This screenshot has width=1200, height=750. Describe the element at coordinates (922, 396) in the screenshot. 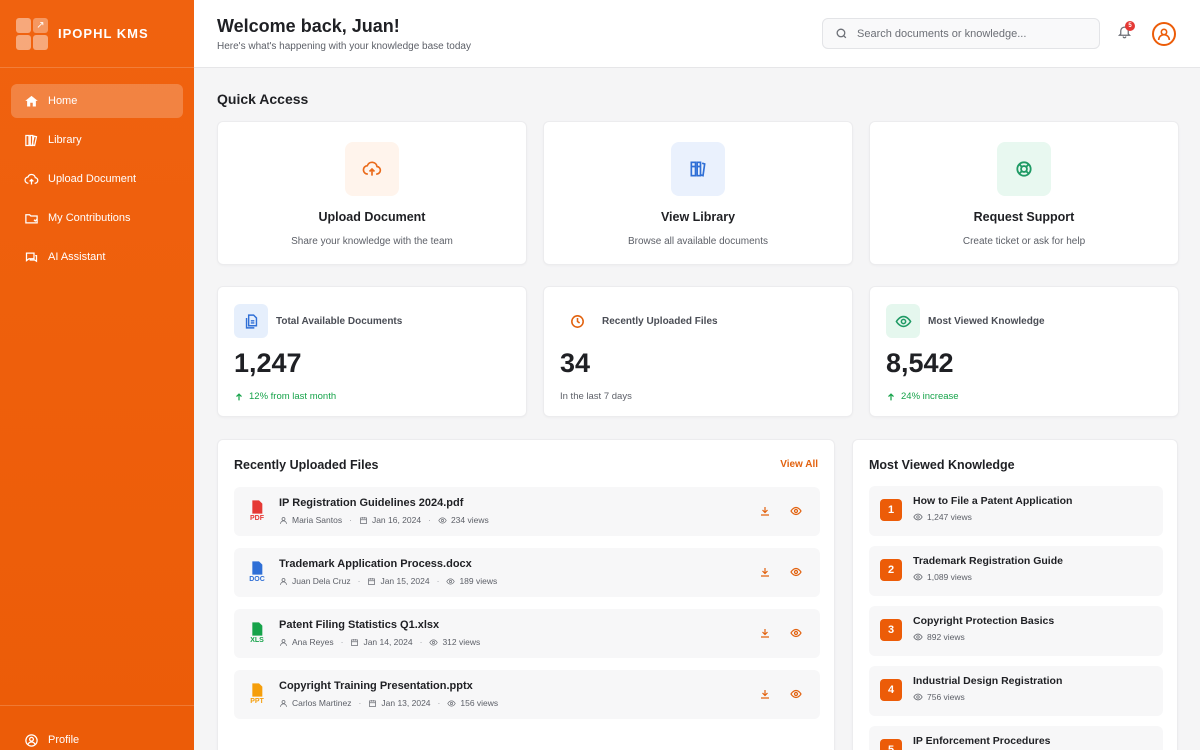

I see `stat-trend: 24% increase` at that location.